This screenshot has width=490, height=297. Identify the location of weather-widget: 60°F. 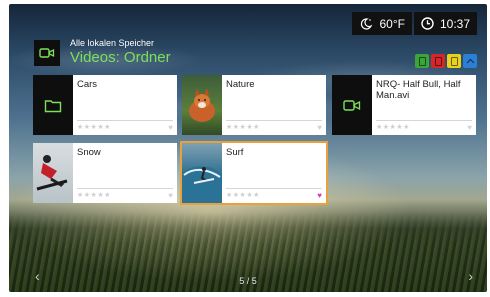
(382, 23).